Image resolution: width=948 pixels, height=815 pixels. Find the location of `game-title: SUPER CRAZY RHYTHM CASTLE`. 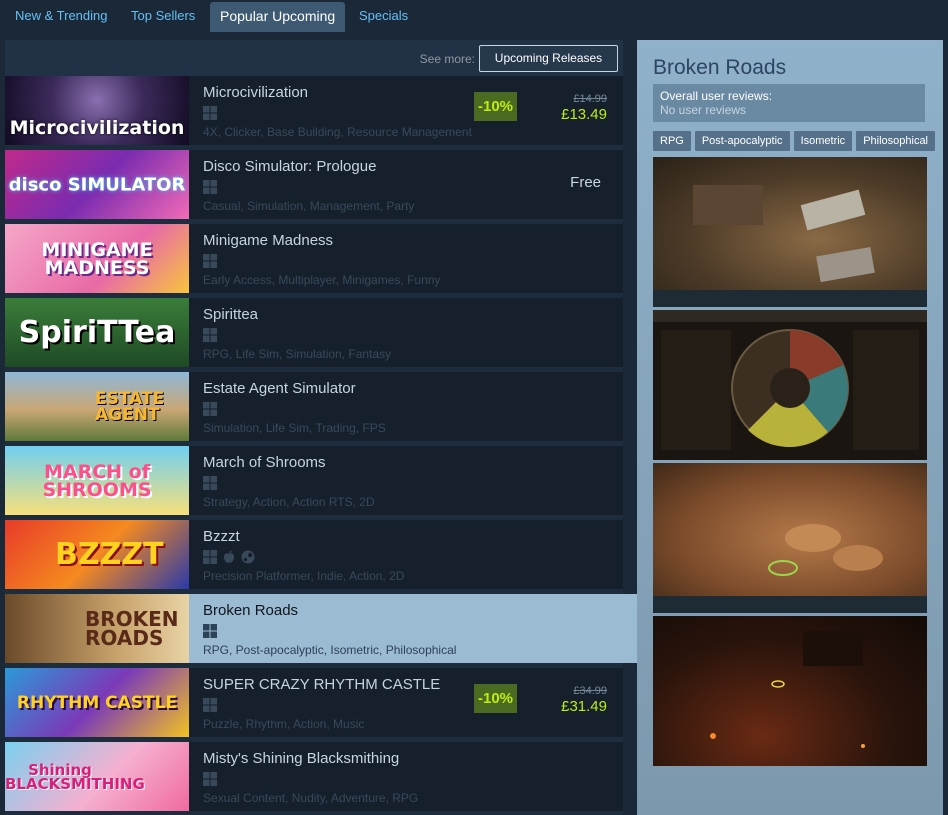

game-title: SUPER CRAZY RHYTHM CASTLE is located at coordinates (322, 684).